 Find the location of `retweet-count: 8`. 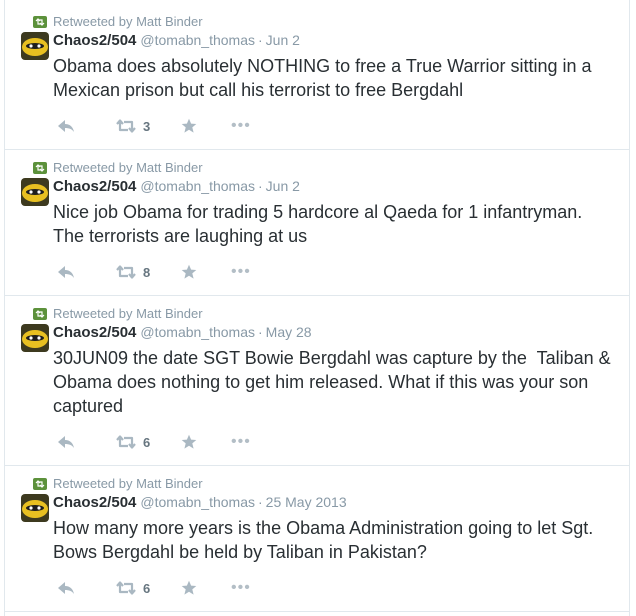

retweet-count: 8 is located at coordinates (147, 272).